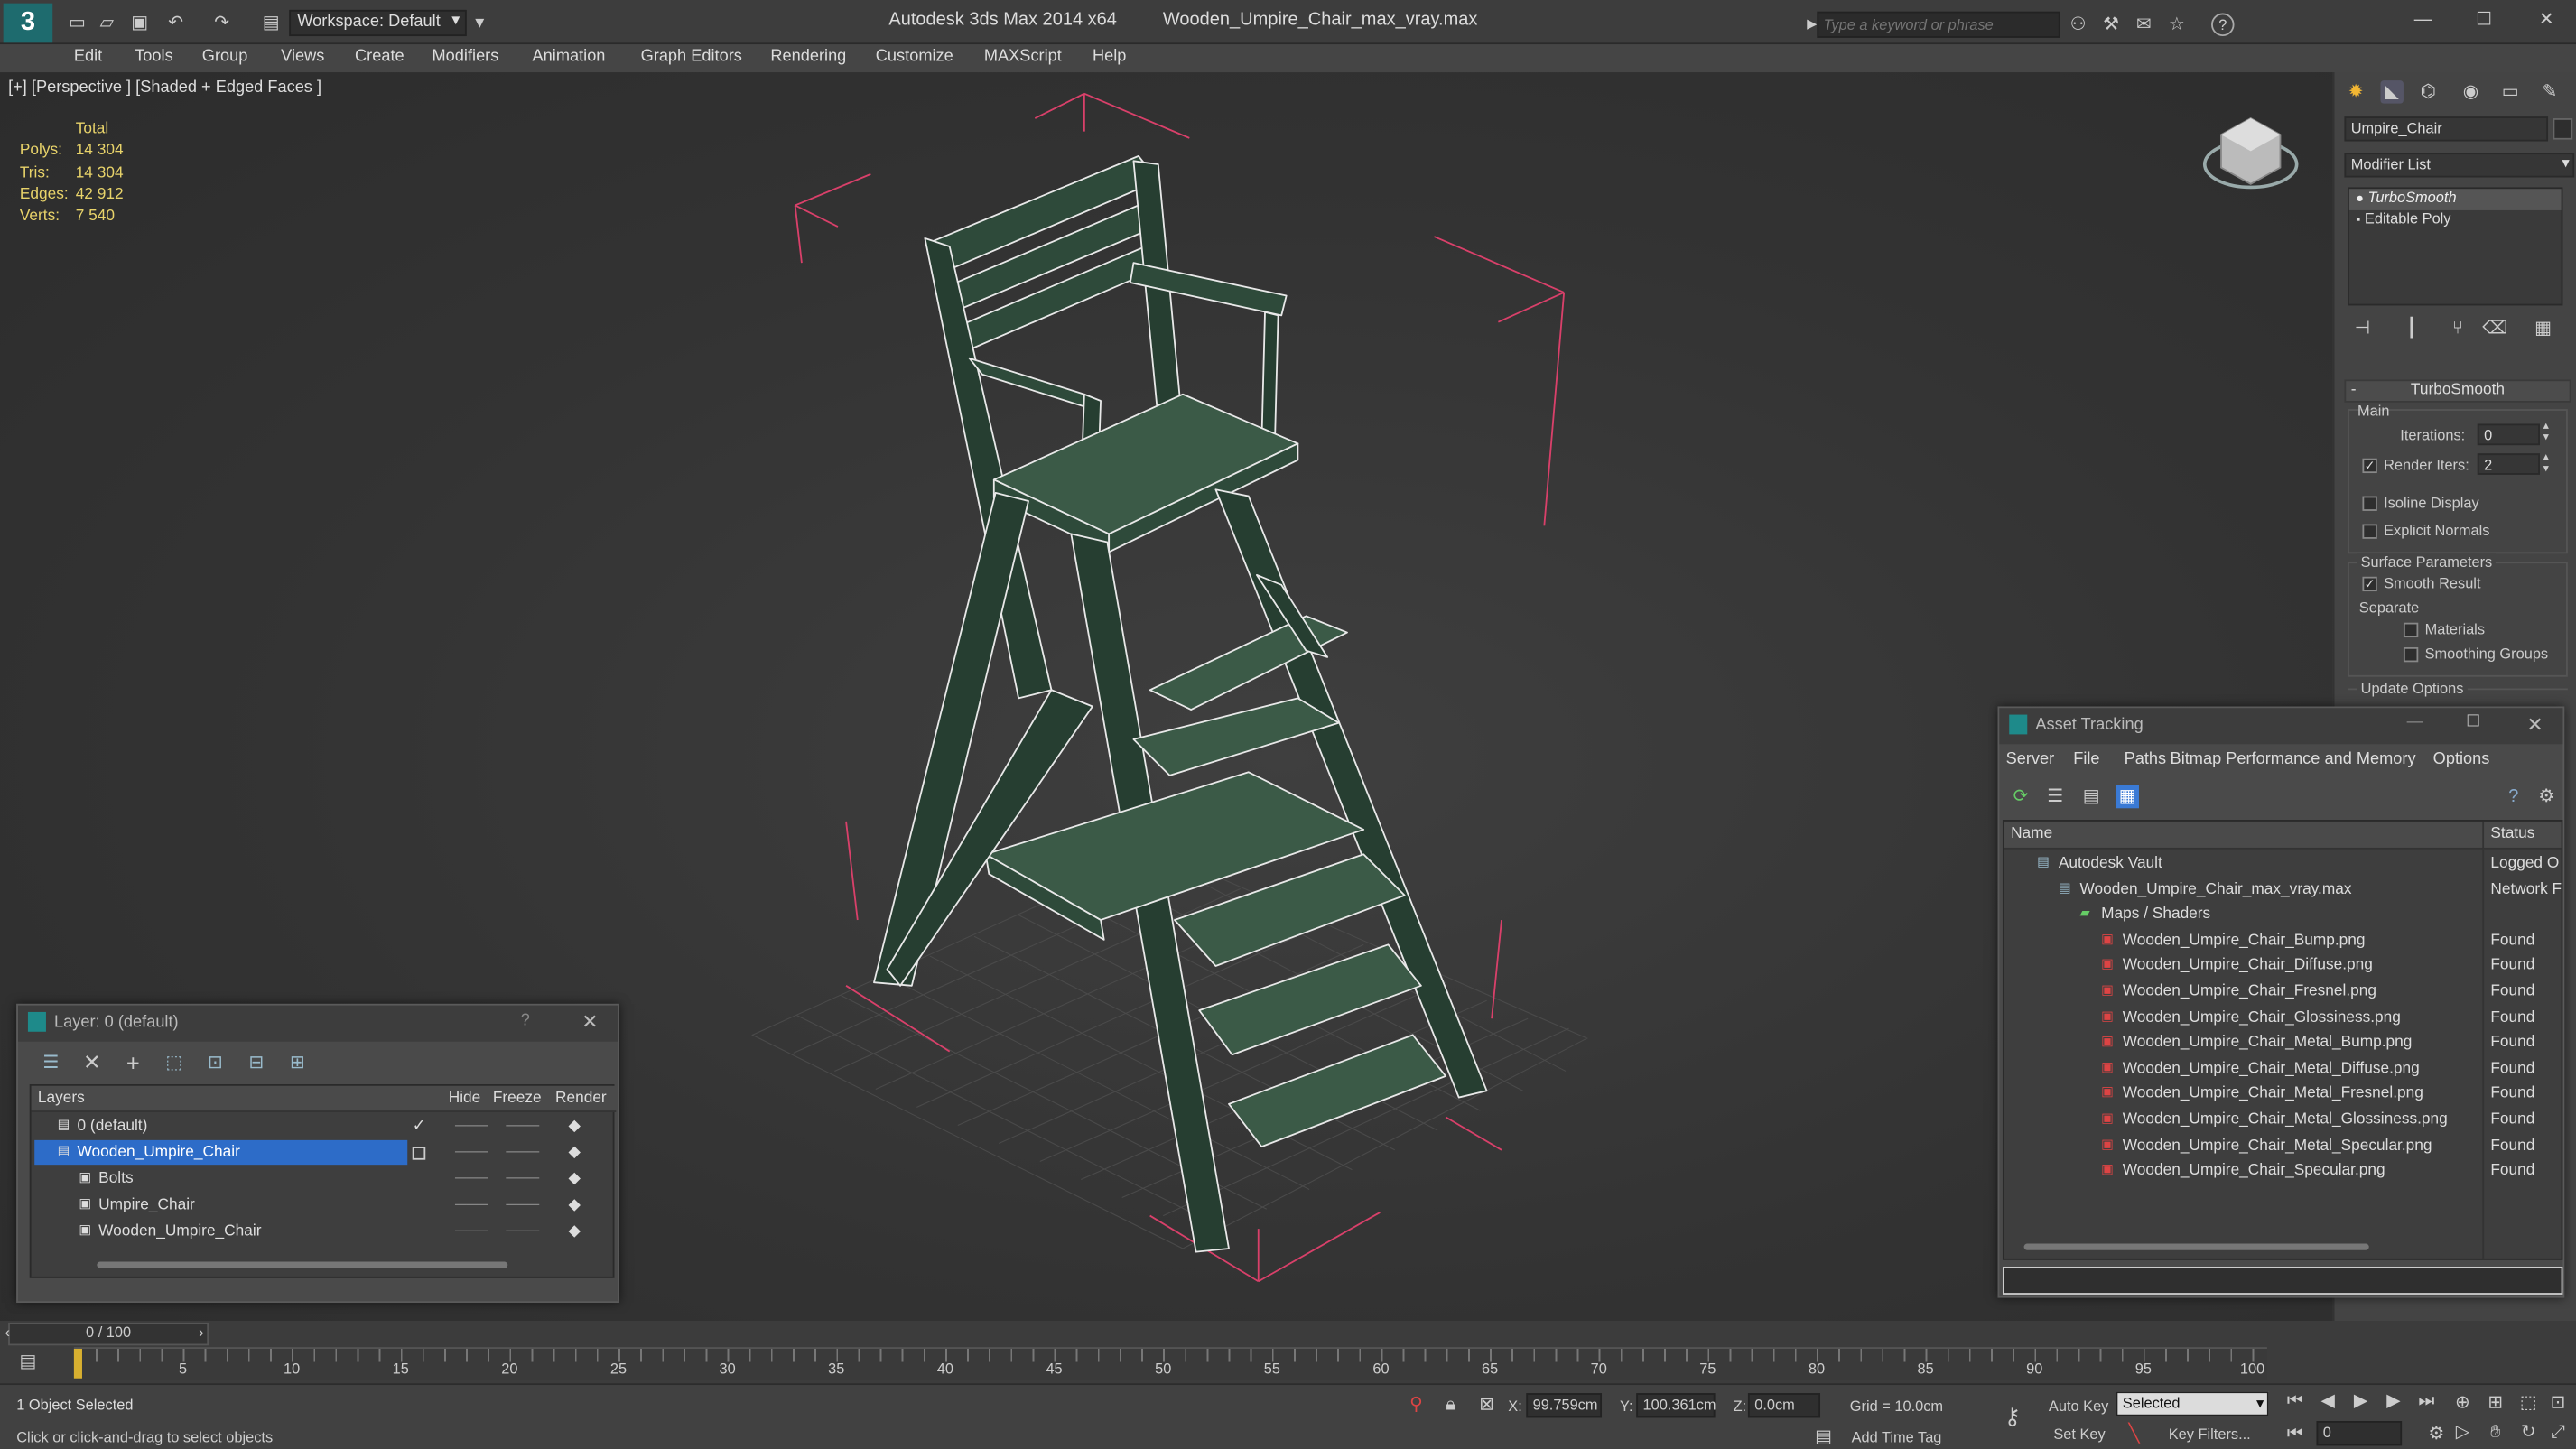  What do you see at coordinates (322, 1231) in the screenshot?
I see `layer-object-row: ▣ Wooden_Umpire_Chair ─── ─── ◆` at bounding box center [322, 1231].